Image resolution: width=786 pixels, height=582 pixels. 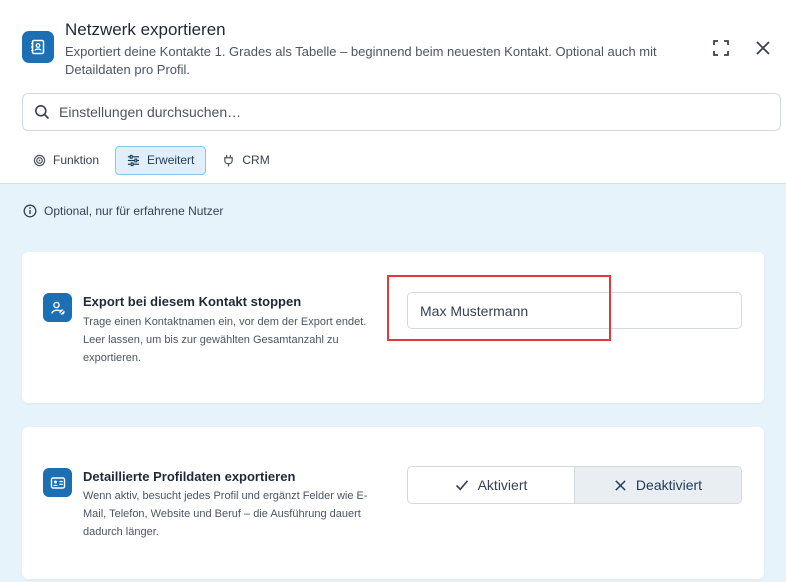 What do you see at coordinates (57, 482) in the screenshot?
I see `id-card-icon` at bounding box center [57, 482].